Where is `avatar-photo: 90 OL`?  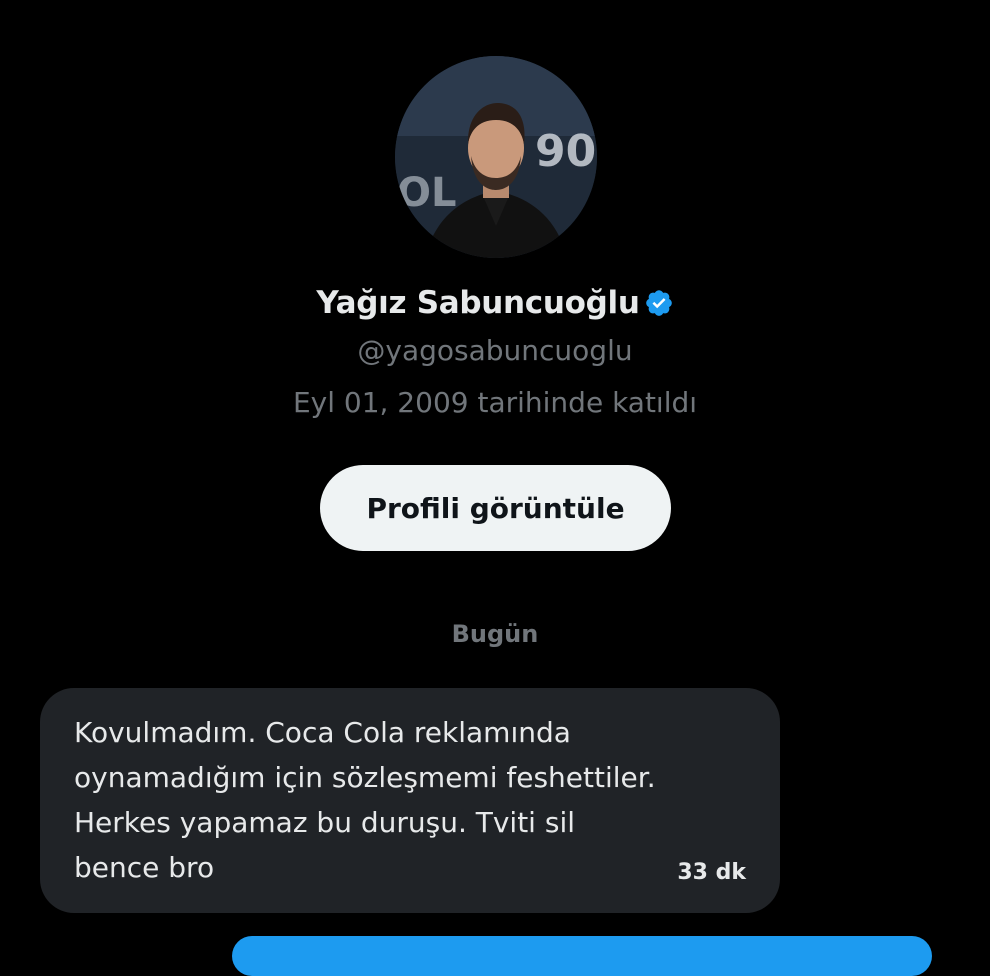 avatar-photo: 90 OL is located at coordinates (496, 157).